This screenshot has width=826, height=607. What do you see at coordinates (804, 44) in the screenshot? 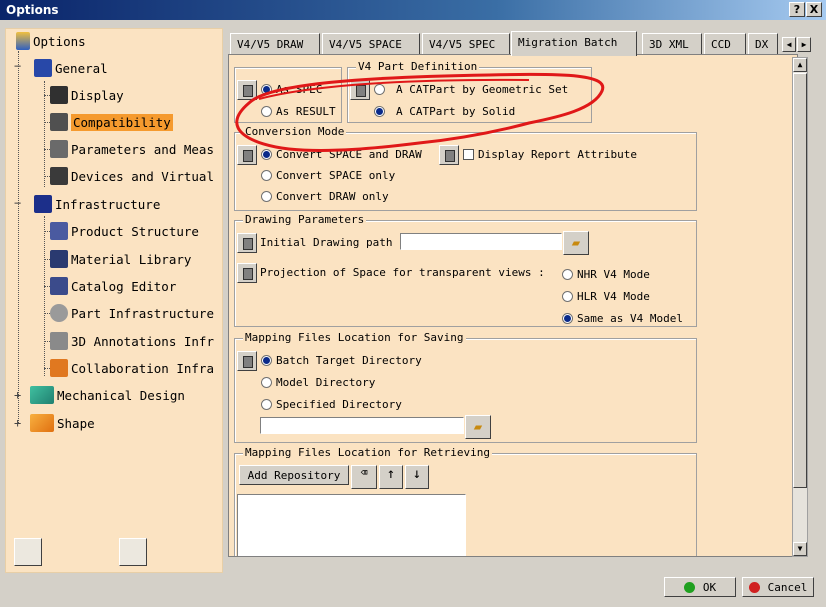
I see `tab-scroll-right-icon: ▶` at bounding box center [804, 44].